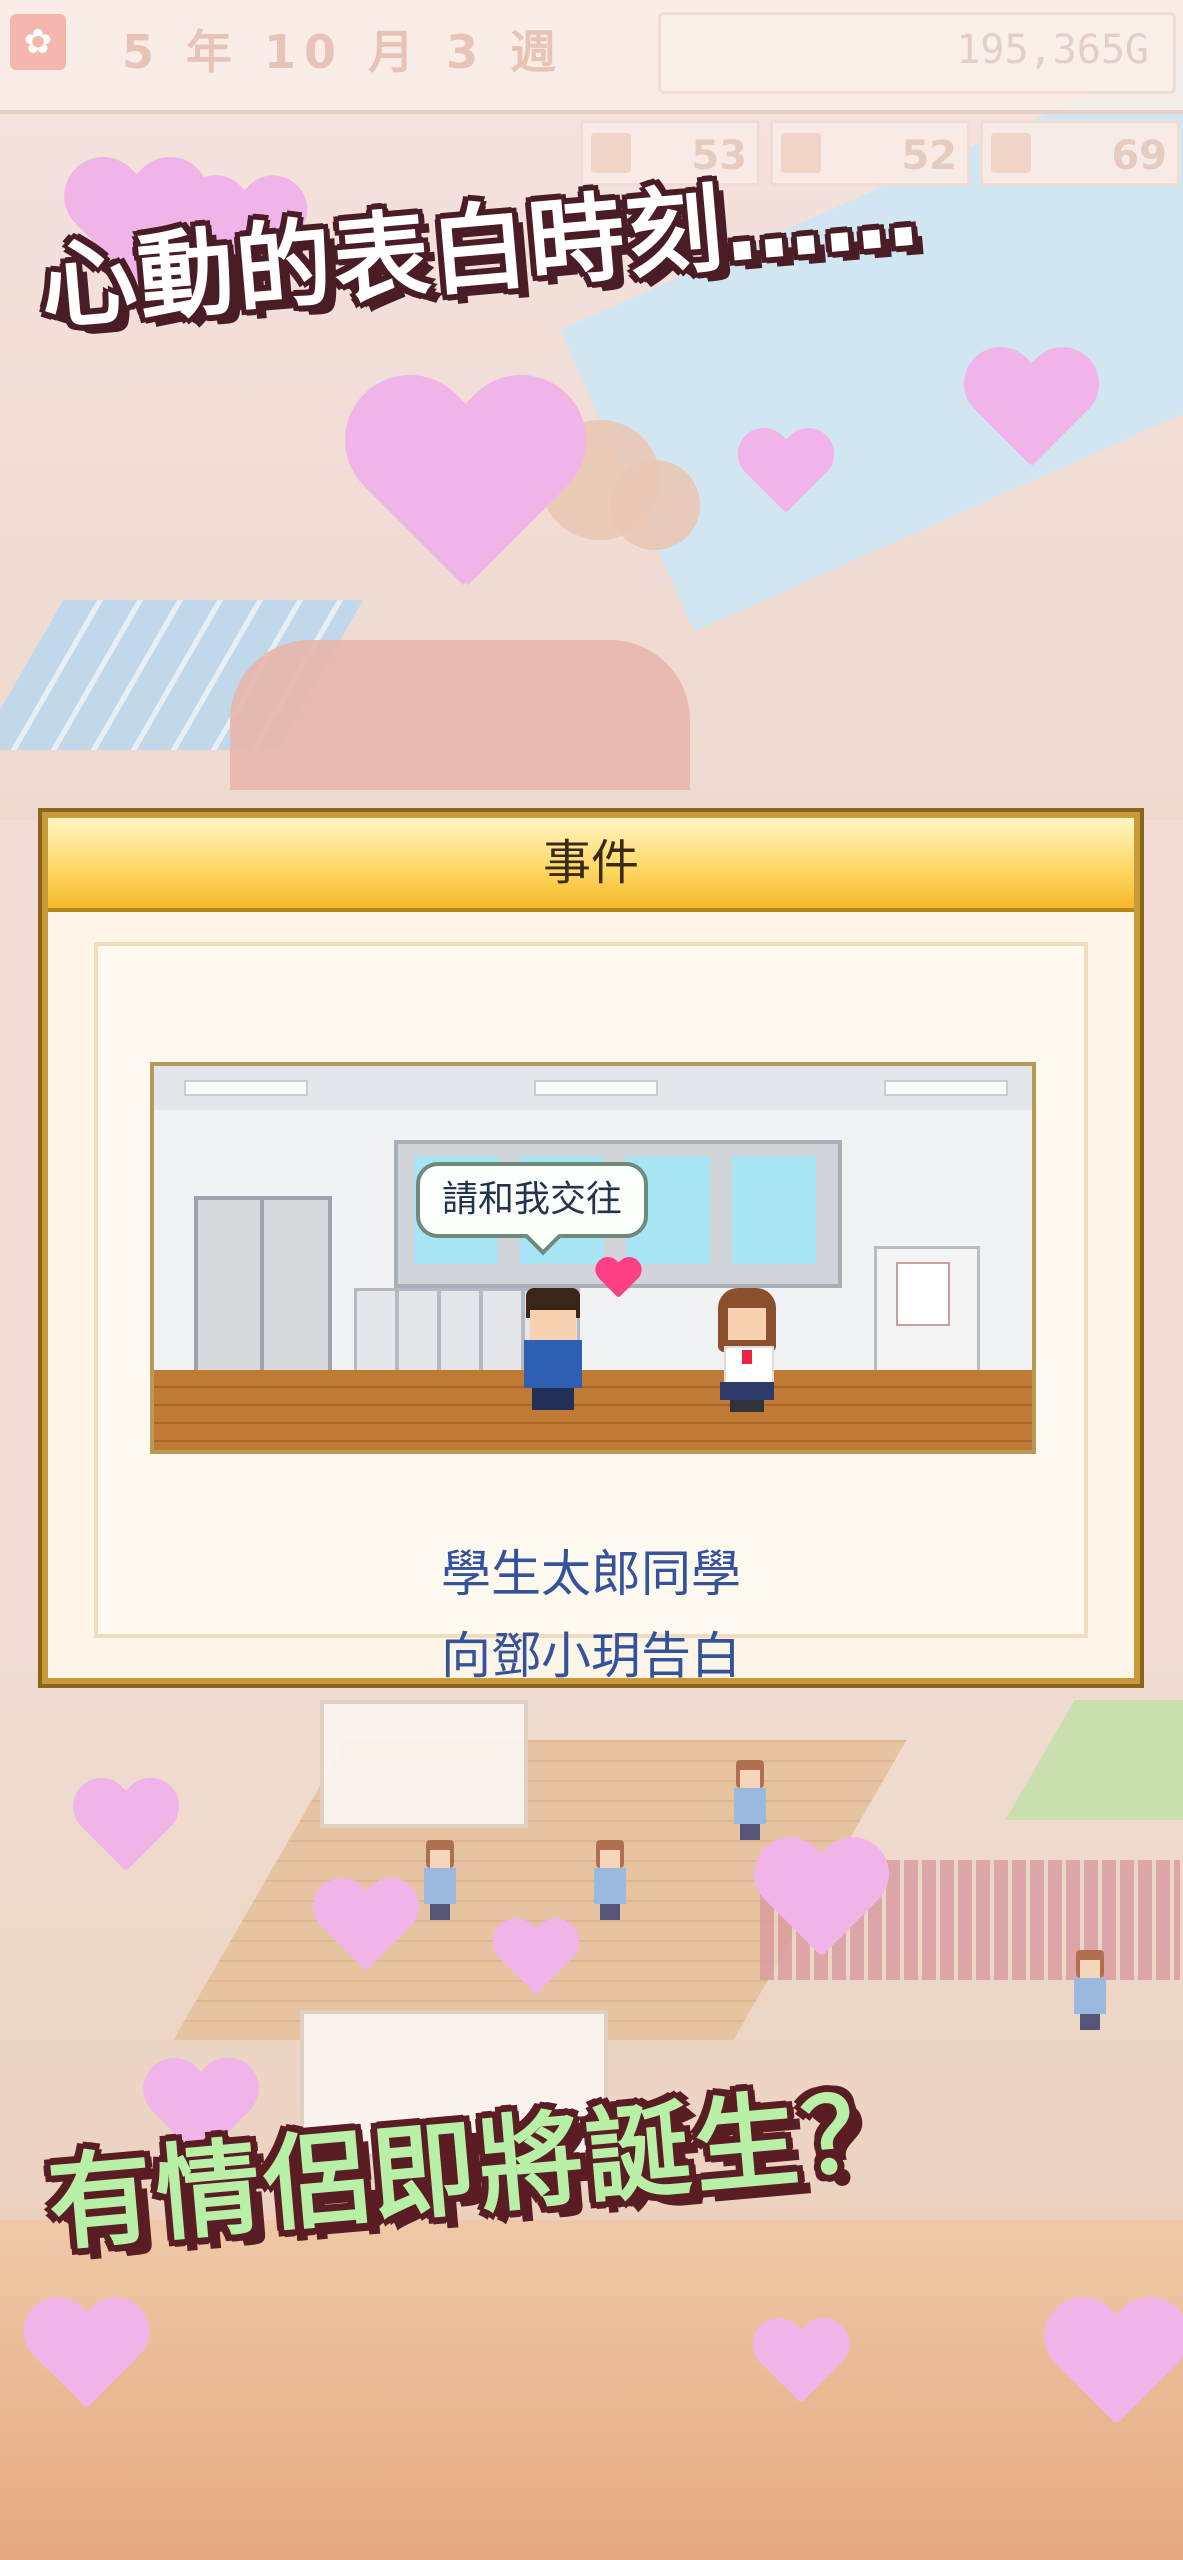  I want to click on scene-floor, so click(593, 1410).